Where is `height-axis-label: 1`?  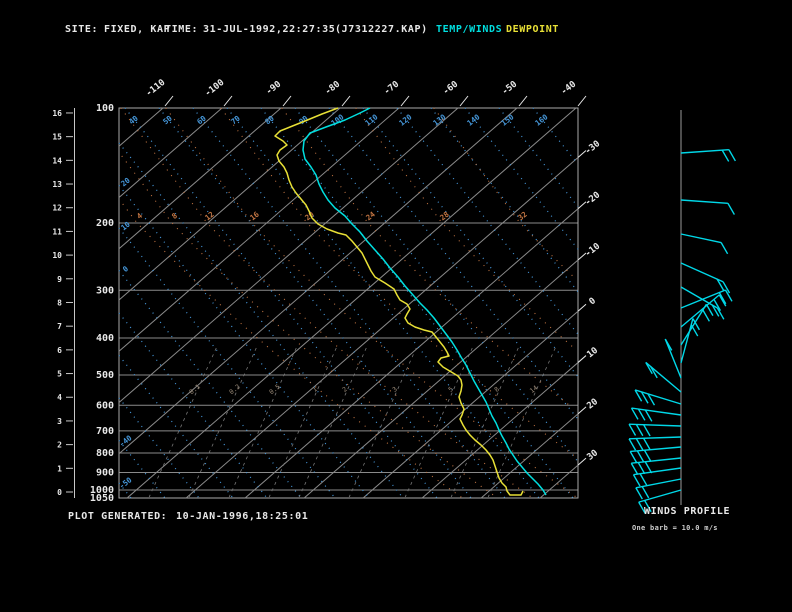 height-axis-label: 1 is located at coordinates (59, 468).